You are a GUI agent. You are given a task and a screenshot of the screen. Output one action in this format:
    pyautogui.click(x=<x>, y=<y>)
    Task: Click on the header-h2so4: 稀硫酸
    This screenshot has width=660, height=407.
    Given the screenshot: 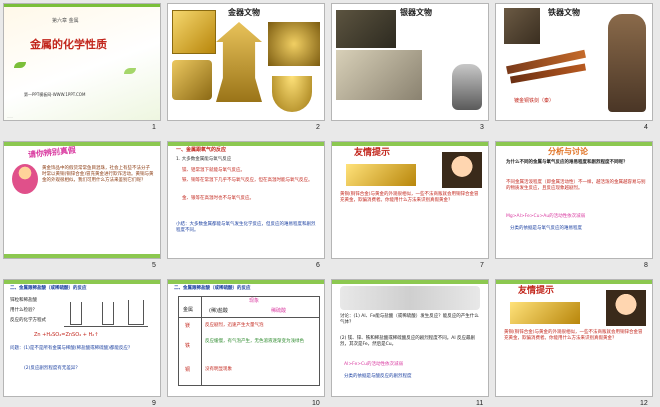 What is the action you would take?
    pyautogui.click(x=279, y=311)
    